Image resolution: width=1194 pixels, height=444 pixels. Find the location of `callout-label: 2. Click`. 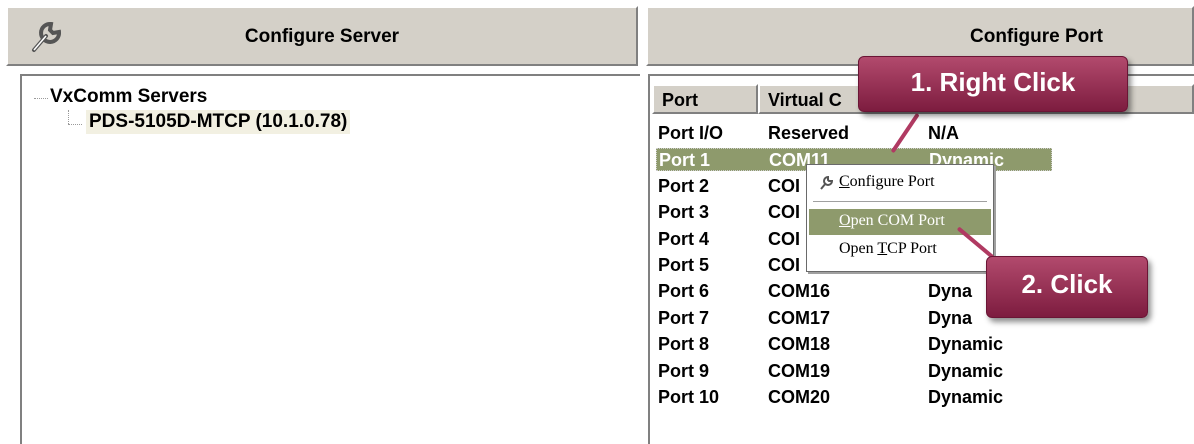

callout-label: 2. Click is located at coordinates (1067, 284).